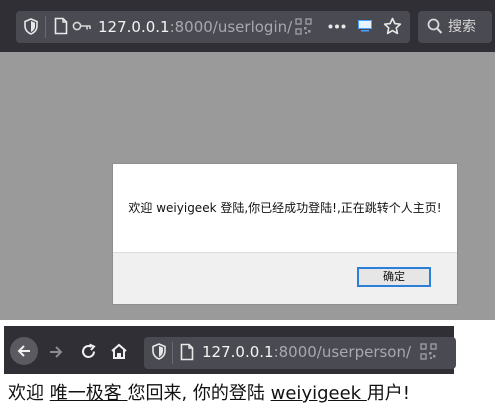 The width and height of the screenshot is (495, 415). I want to click on username-link: weiyigeek, so click(319, 393).